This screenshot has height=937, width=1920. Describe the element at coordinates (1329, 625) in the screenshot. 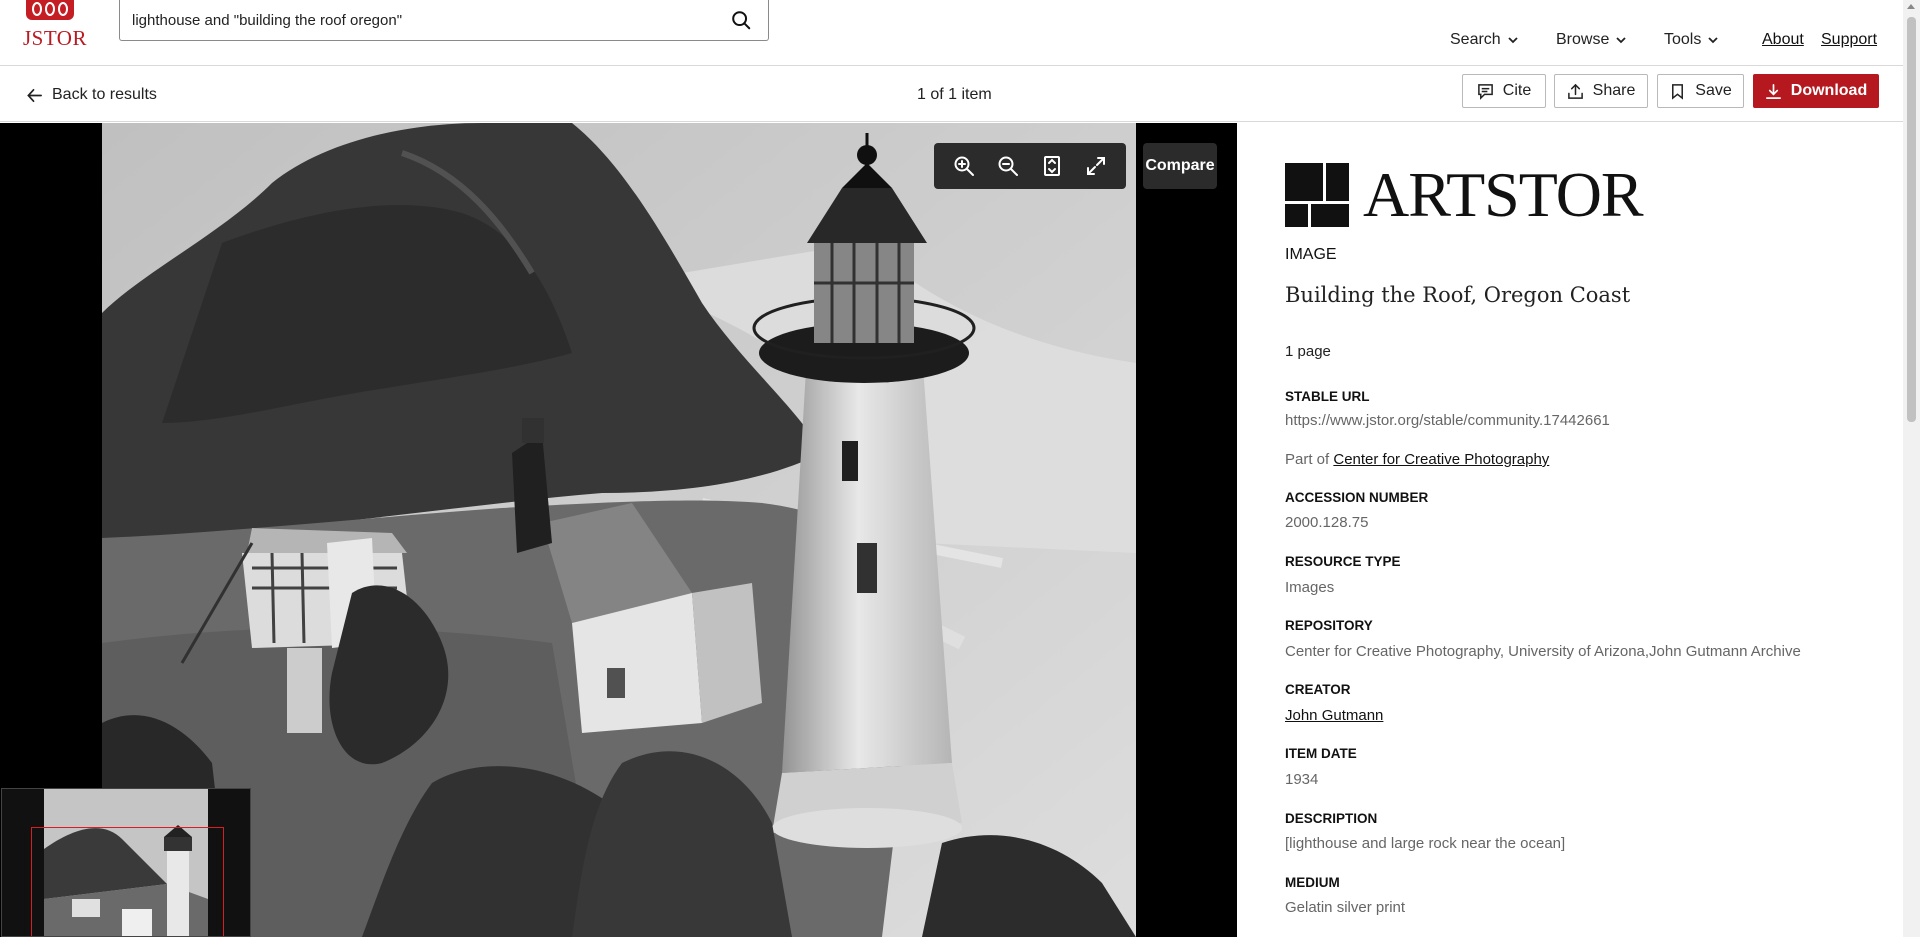

I see `repository-label: REPOSITORY` at that location.